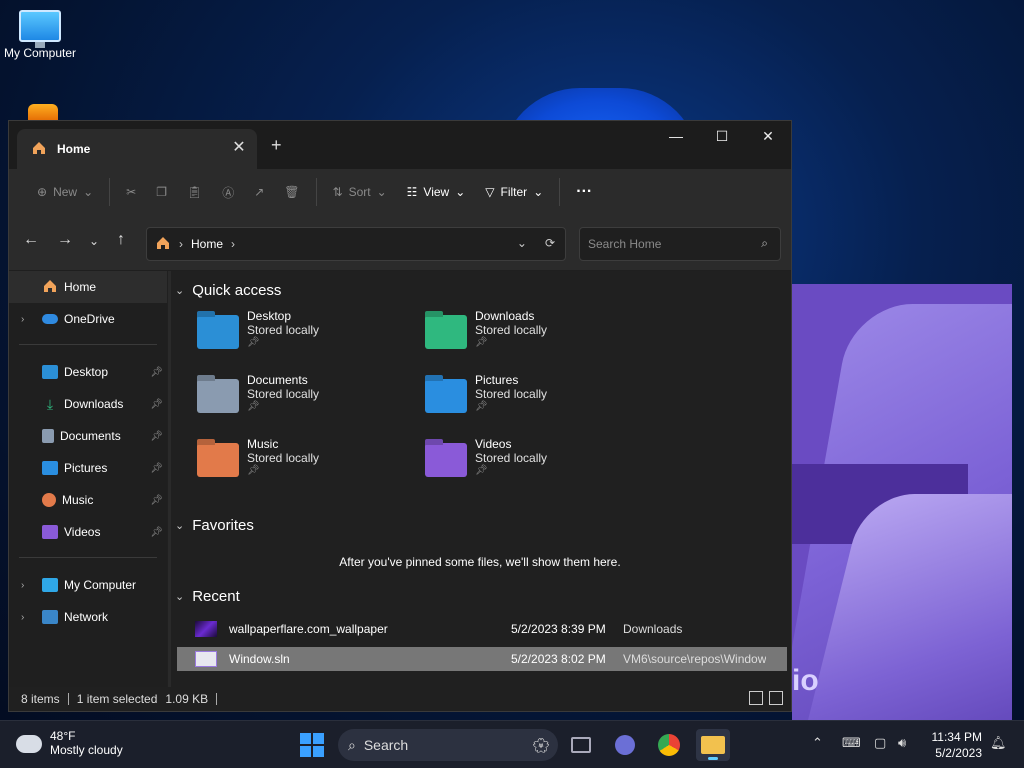 The image size is (1024, 768). I want to click on filter-button: ▽ Filter ⌄, so click(514, 192).